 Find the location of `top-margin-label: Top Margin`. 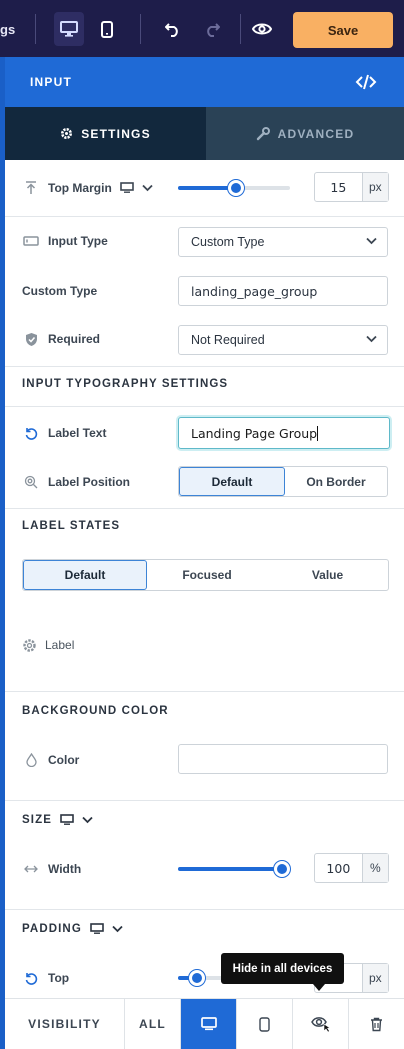

top-margin-label: Top Margin is located at coordinates (80, 188).